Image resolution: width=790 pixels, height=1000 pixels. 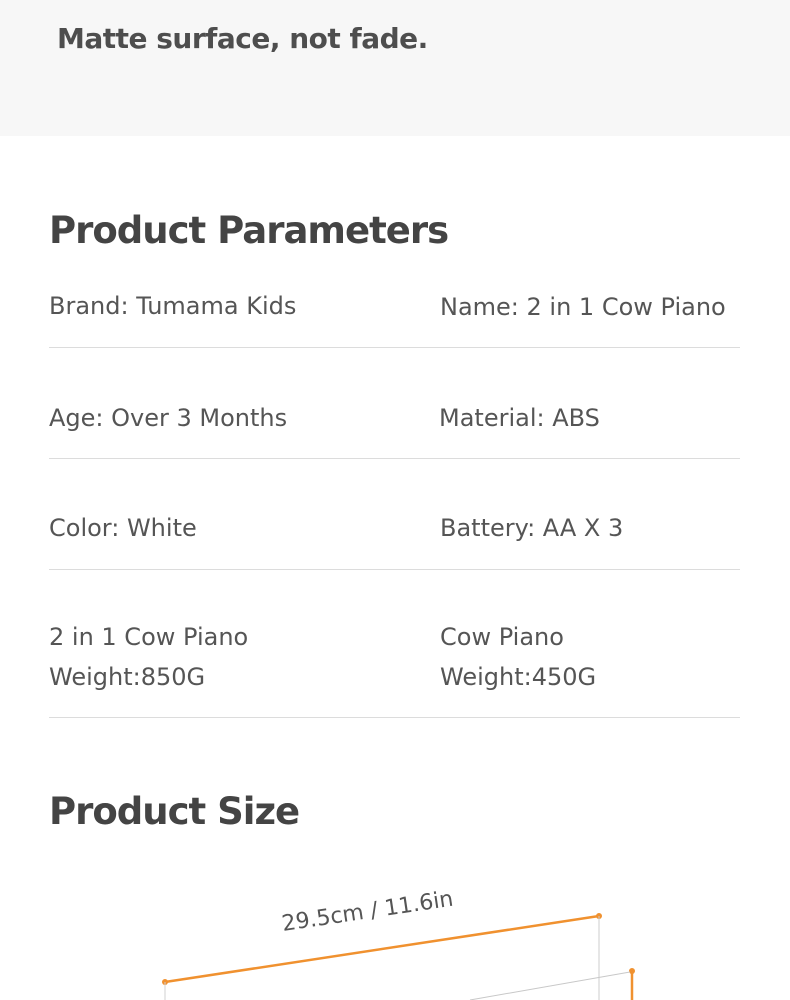 I want to click on size-diagram: 29.5cm / 11.6in, so click(x=398, y=943).